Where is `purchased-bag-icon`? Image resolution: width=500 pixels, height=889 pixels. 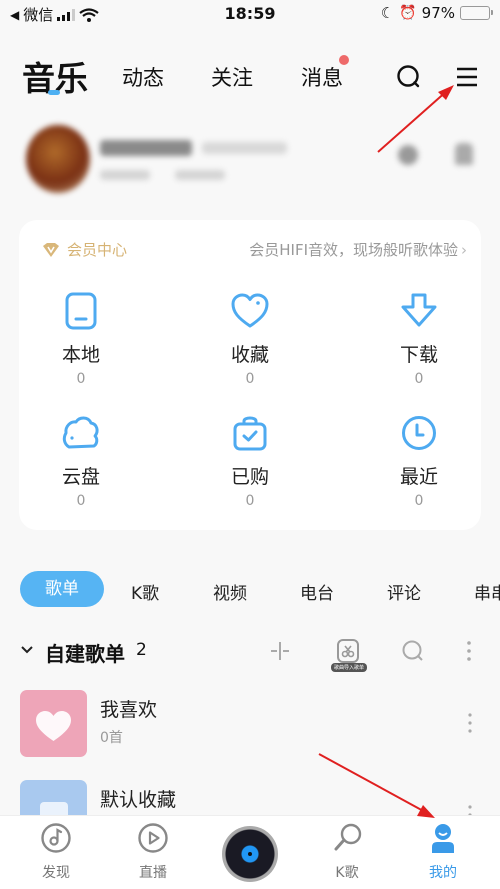
purchased-bag-icon is located at coordinates (250, 433).